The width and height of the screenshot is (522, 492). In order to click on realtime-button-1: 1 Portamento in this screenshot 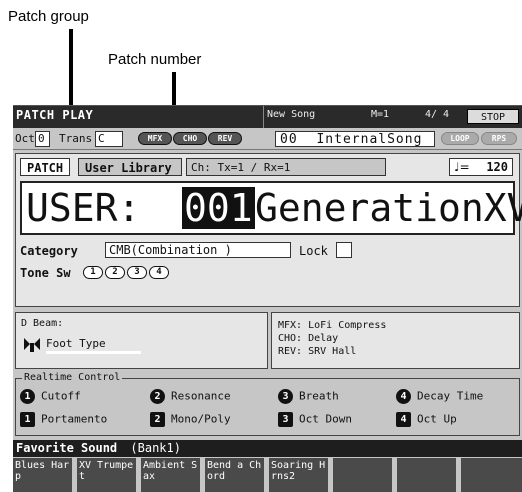, I will do `click(63, 419)`.